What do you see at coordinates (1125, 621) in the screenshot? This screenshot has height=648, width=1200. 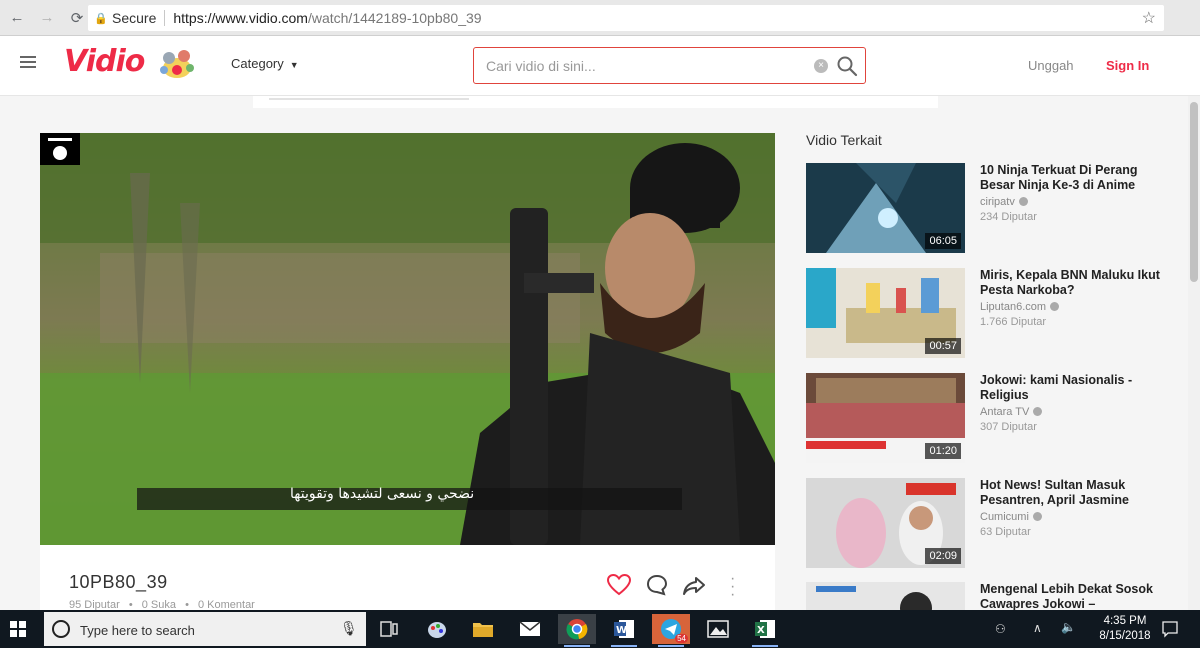 I see `clock-time: 4:35 PM` at bounding box center [1125, 621].